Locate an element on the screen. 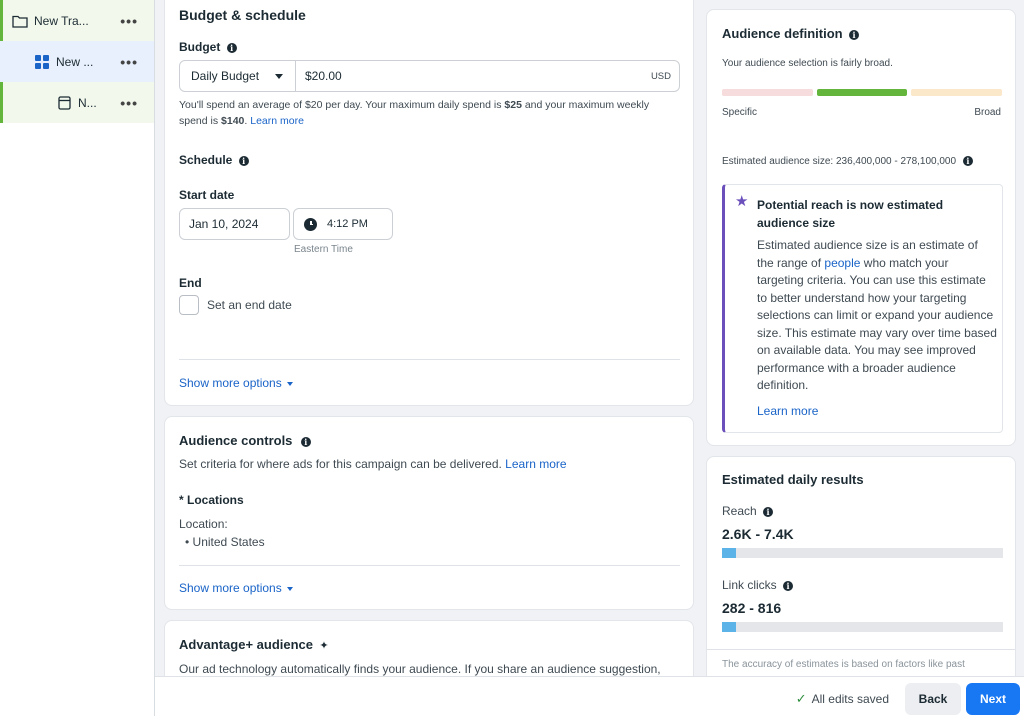 The image size is (1024, 716). audience-summary: Your audience selection is fairly broad. is located at coordinates (807, 63).